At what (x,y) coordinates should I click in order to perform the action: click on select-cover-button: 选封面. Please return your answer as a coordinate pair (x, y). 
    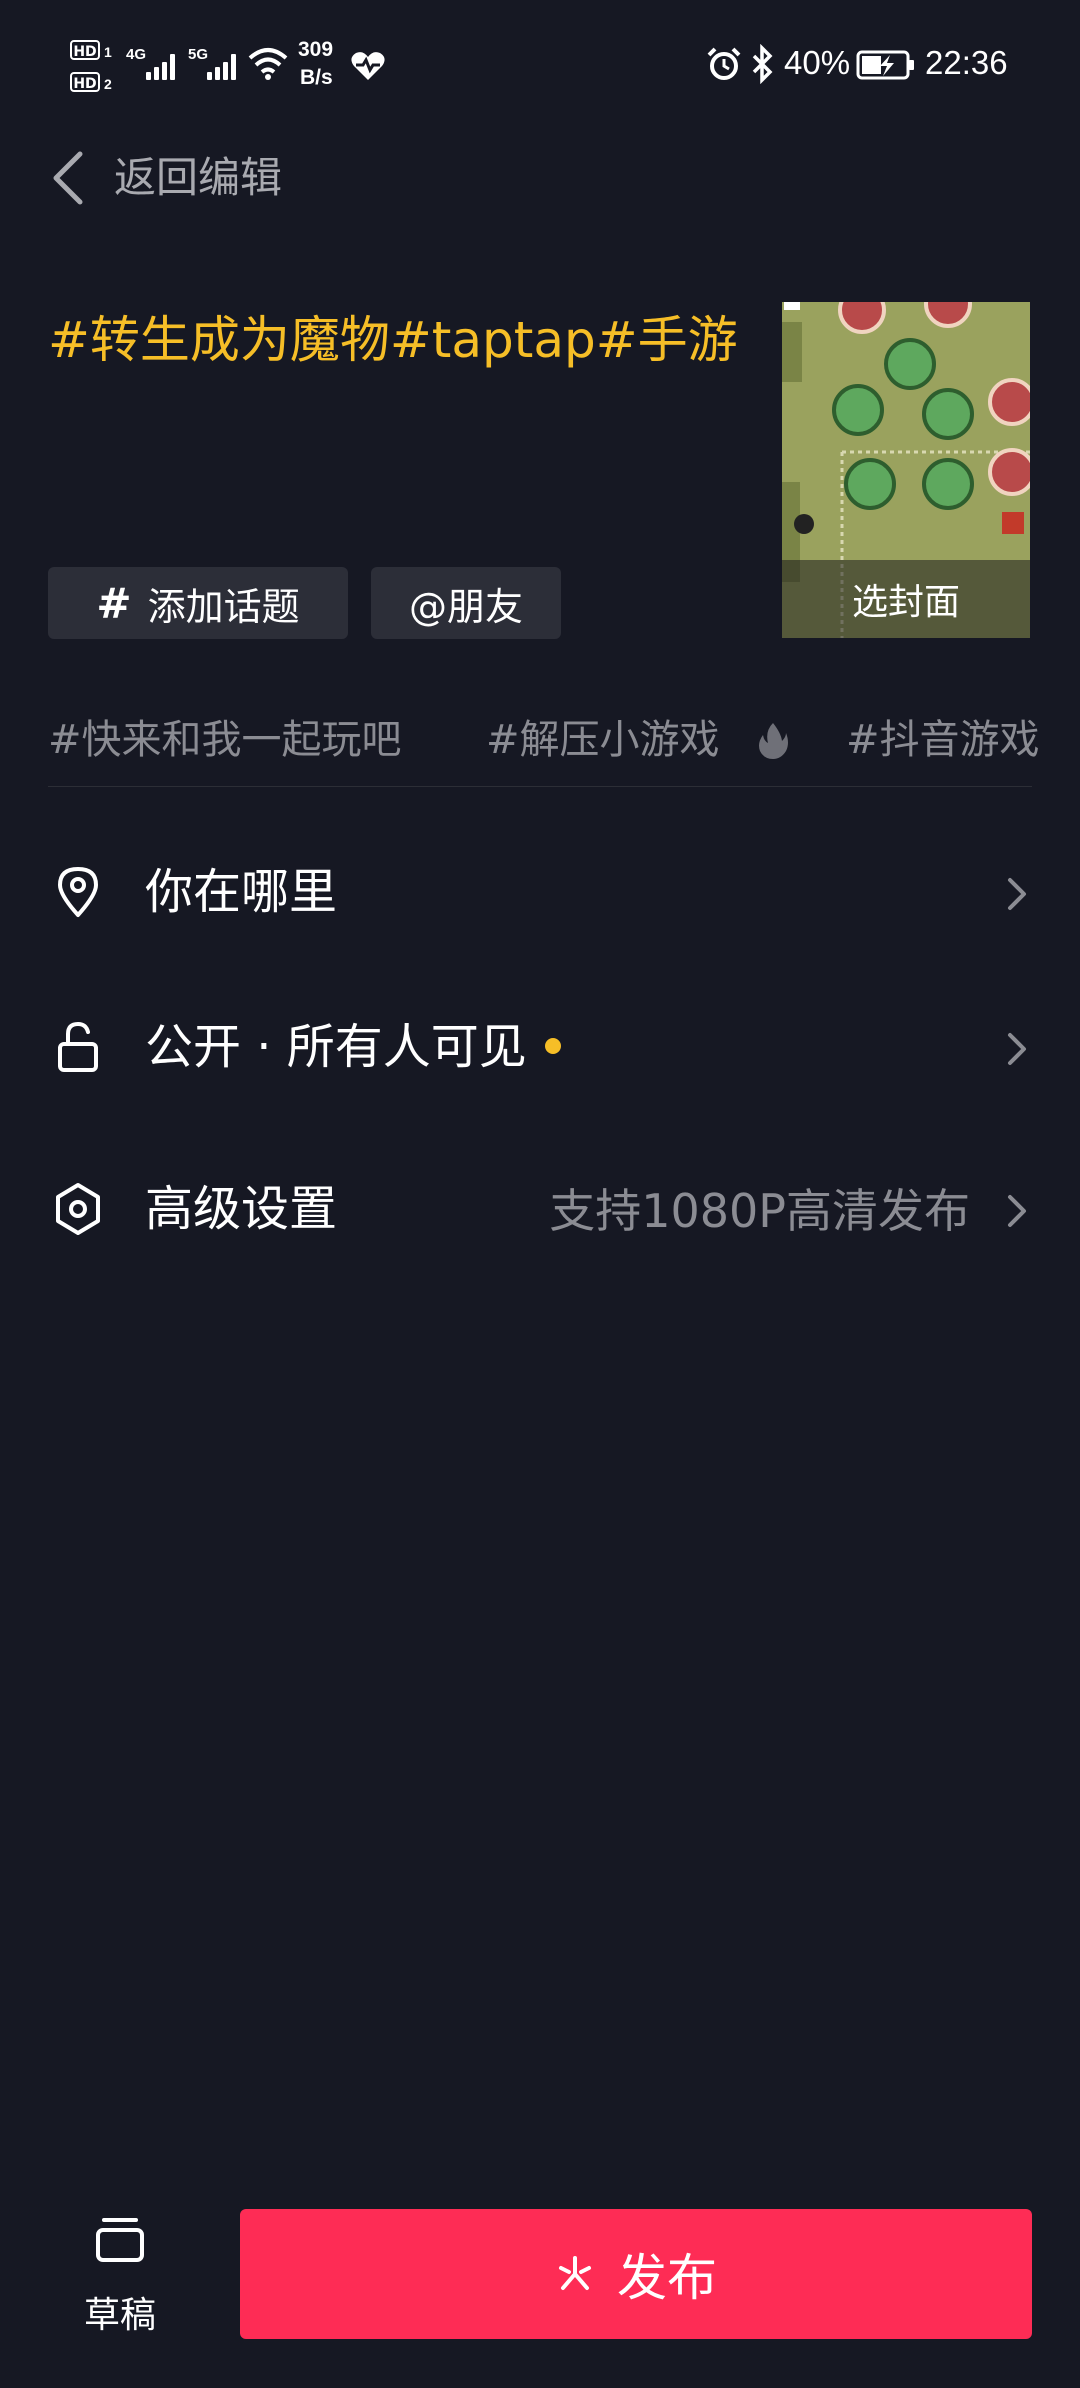
    Looking at the image, I should click on (906, 599).